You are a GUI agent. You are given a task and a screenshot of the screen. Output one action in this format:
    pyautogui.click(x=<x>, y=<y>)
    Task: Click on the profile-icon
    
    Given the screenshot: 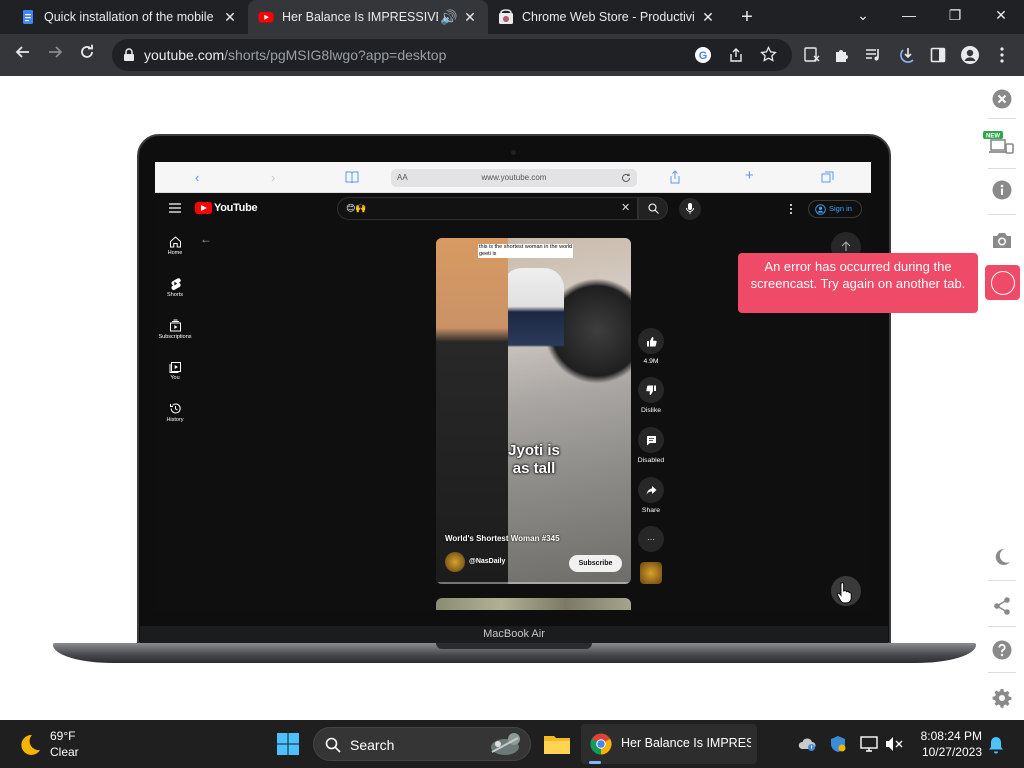 What is the action you would take?
    pyautogui.click(x=970, y=55)
    